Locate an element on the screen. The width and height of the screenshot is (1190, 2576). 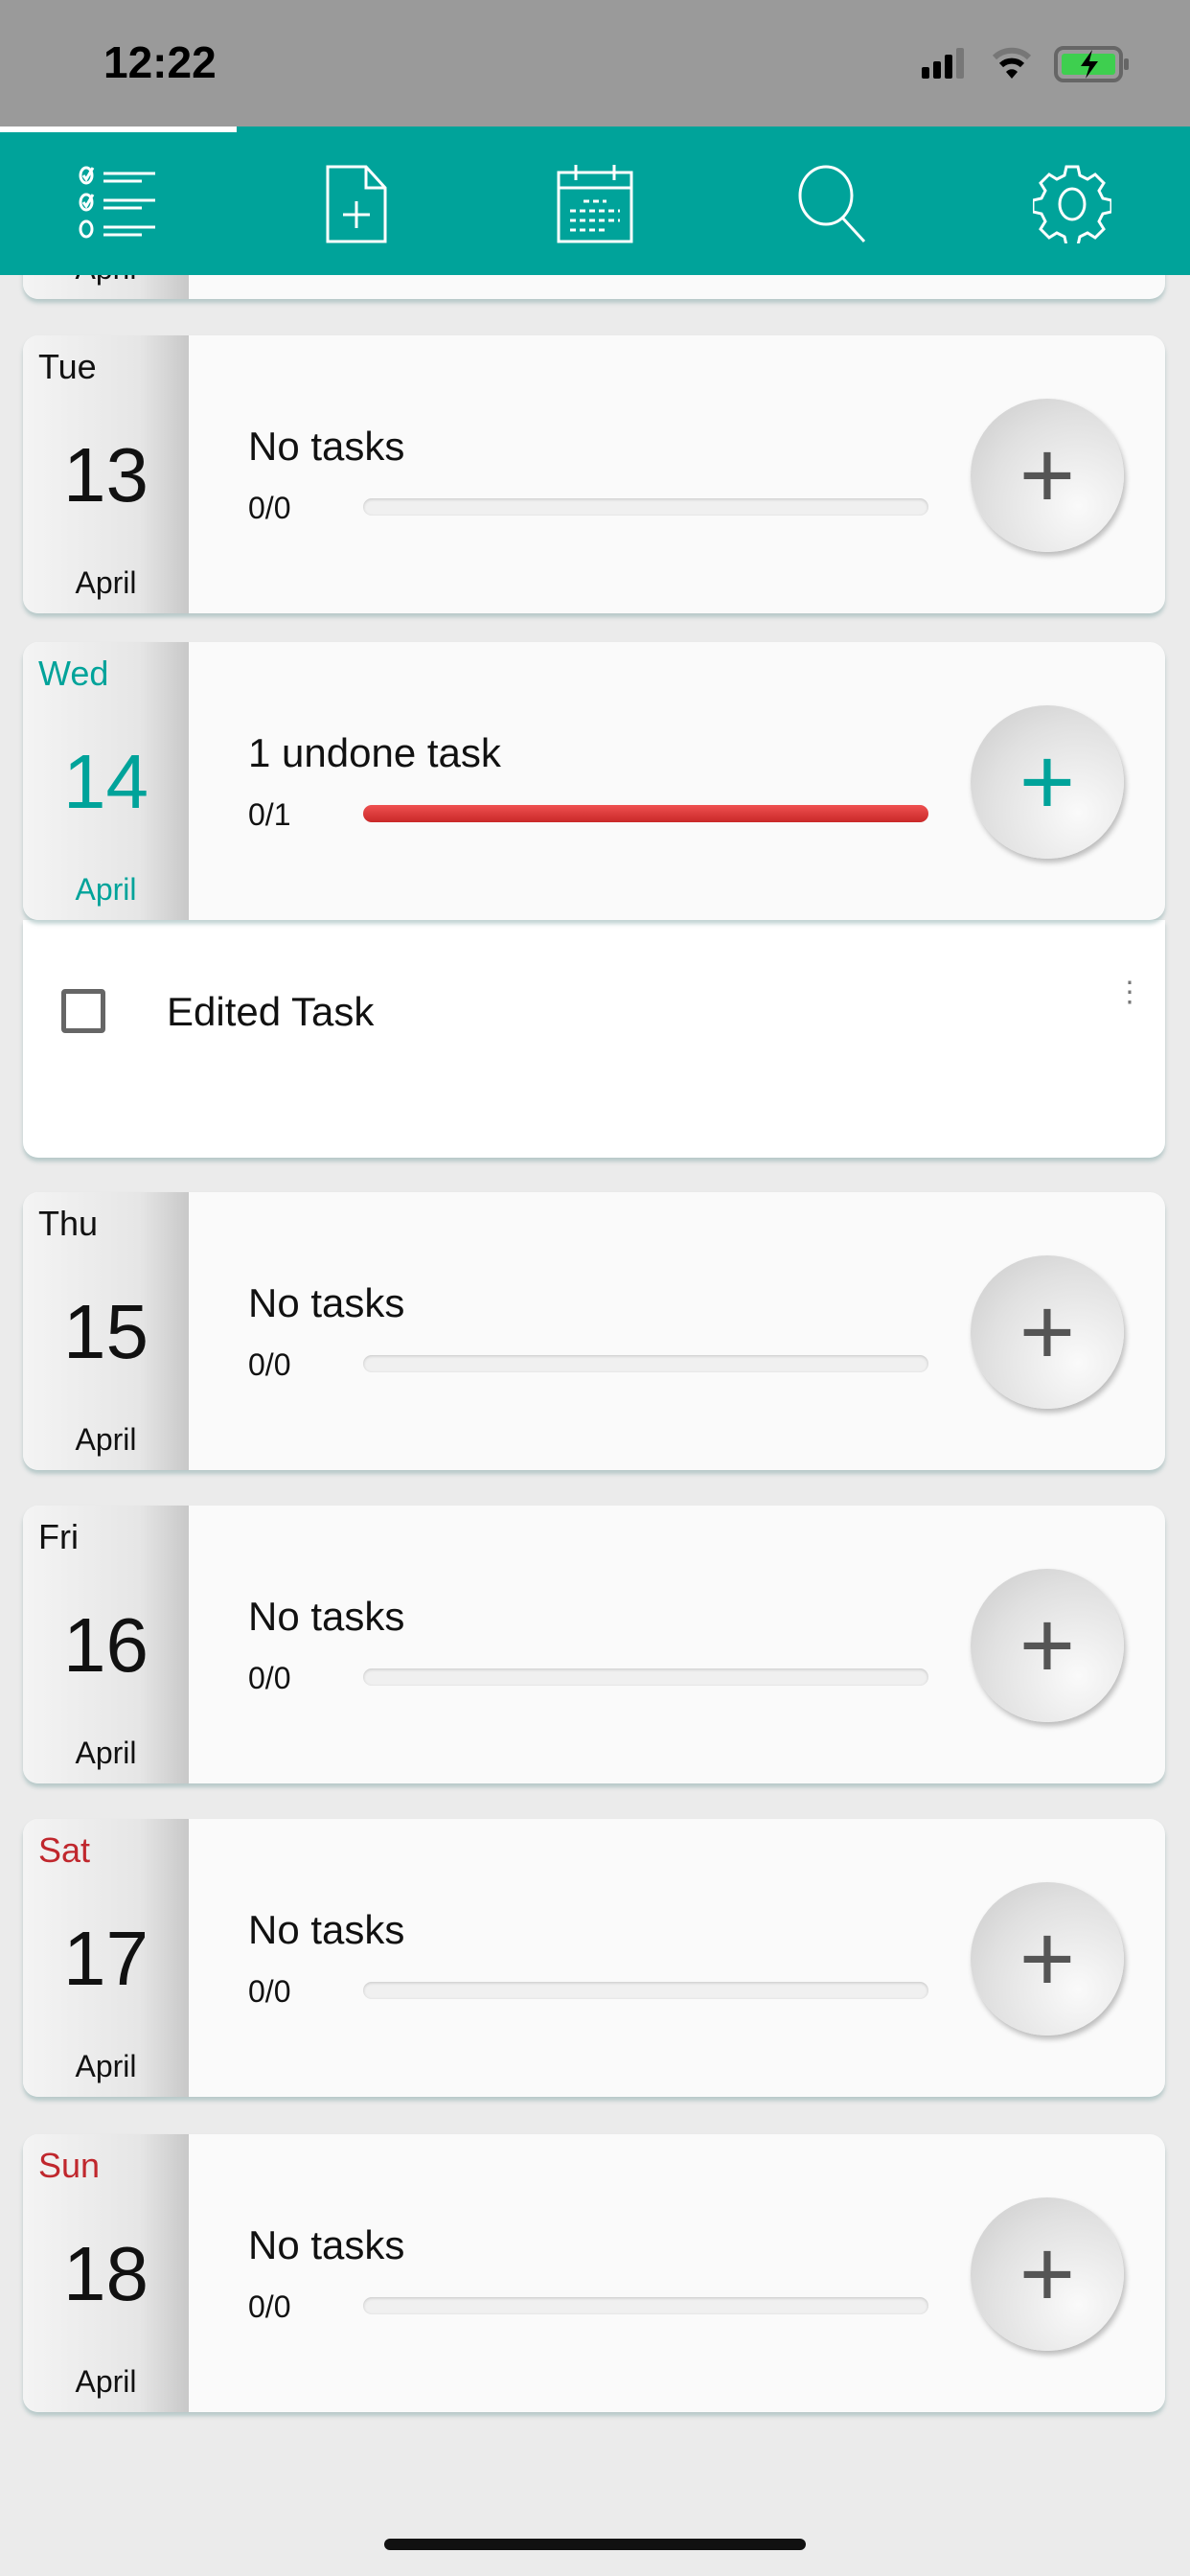
date-panel: Tue 13 April is located at coordinates (106, 474).